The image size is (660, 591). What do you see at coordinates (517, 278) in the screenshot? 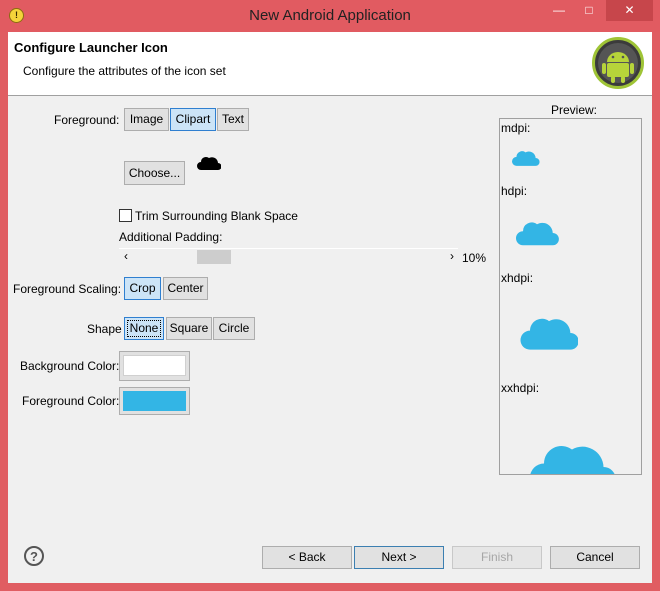
I see `preview-density-label: xhdpi:` at bounding box center [517, 278].